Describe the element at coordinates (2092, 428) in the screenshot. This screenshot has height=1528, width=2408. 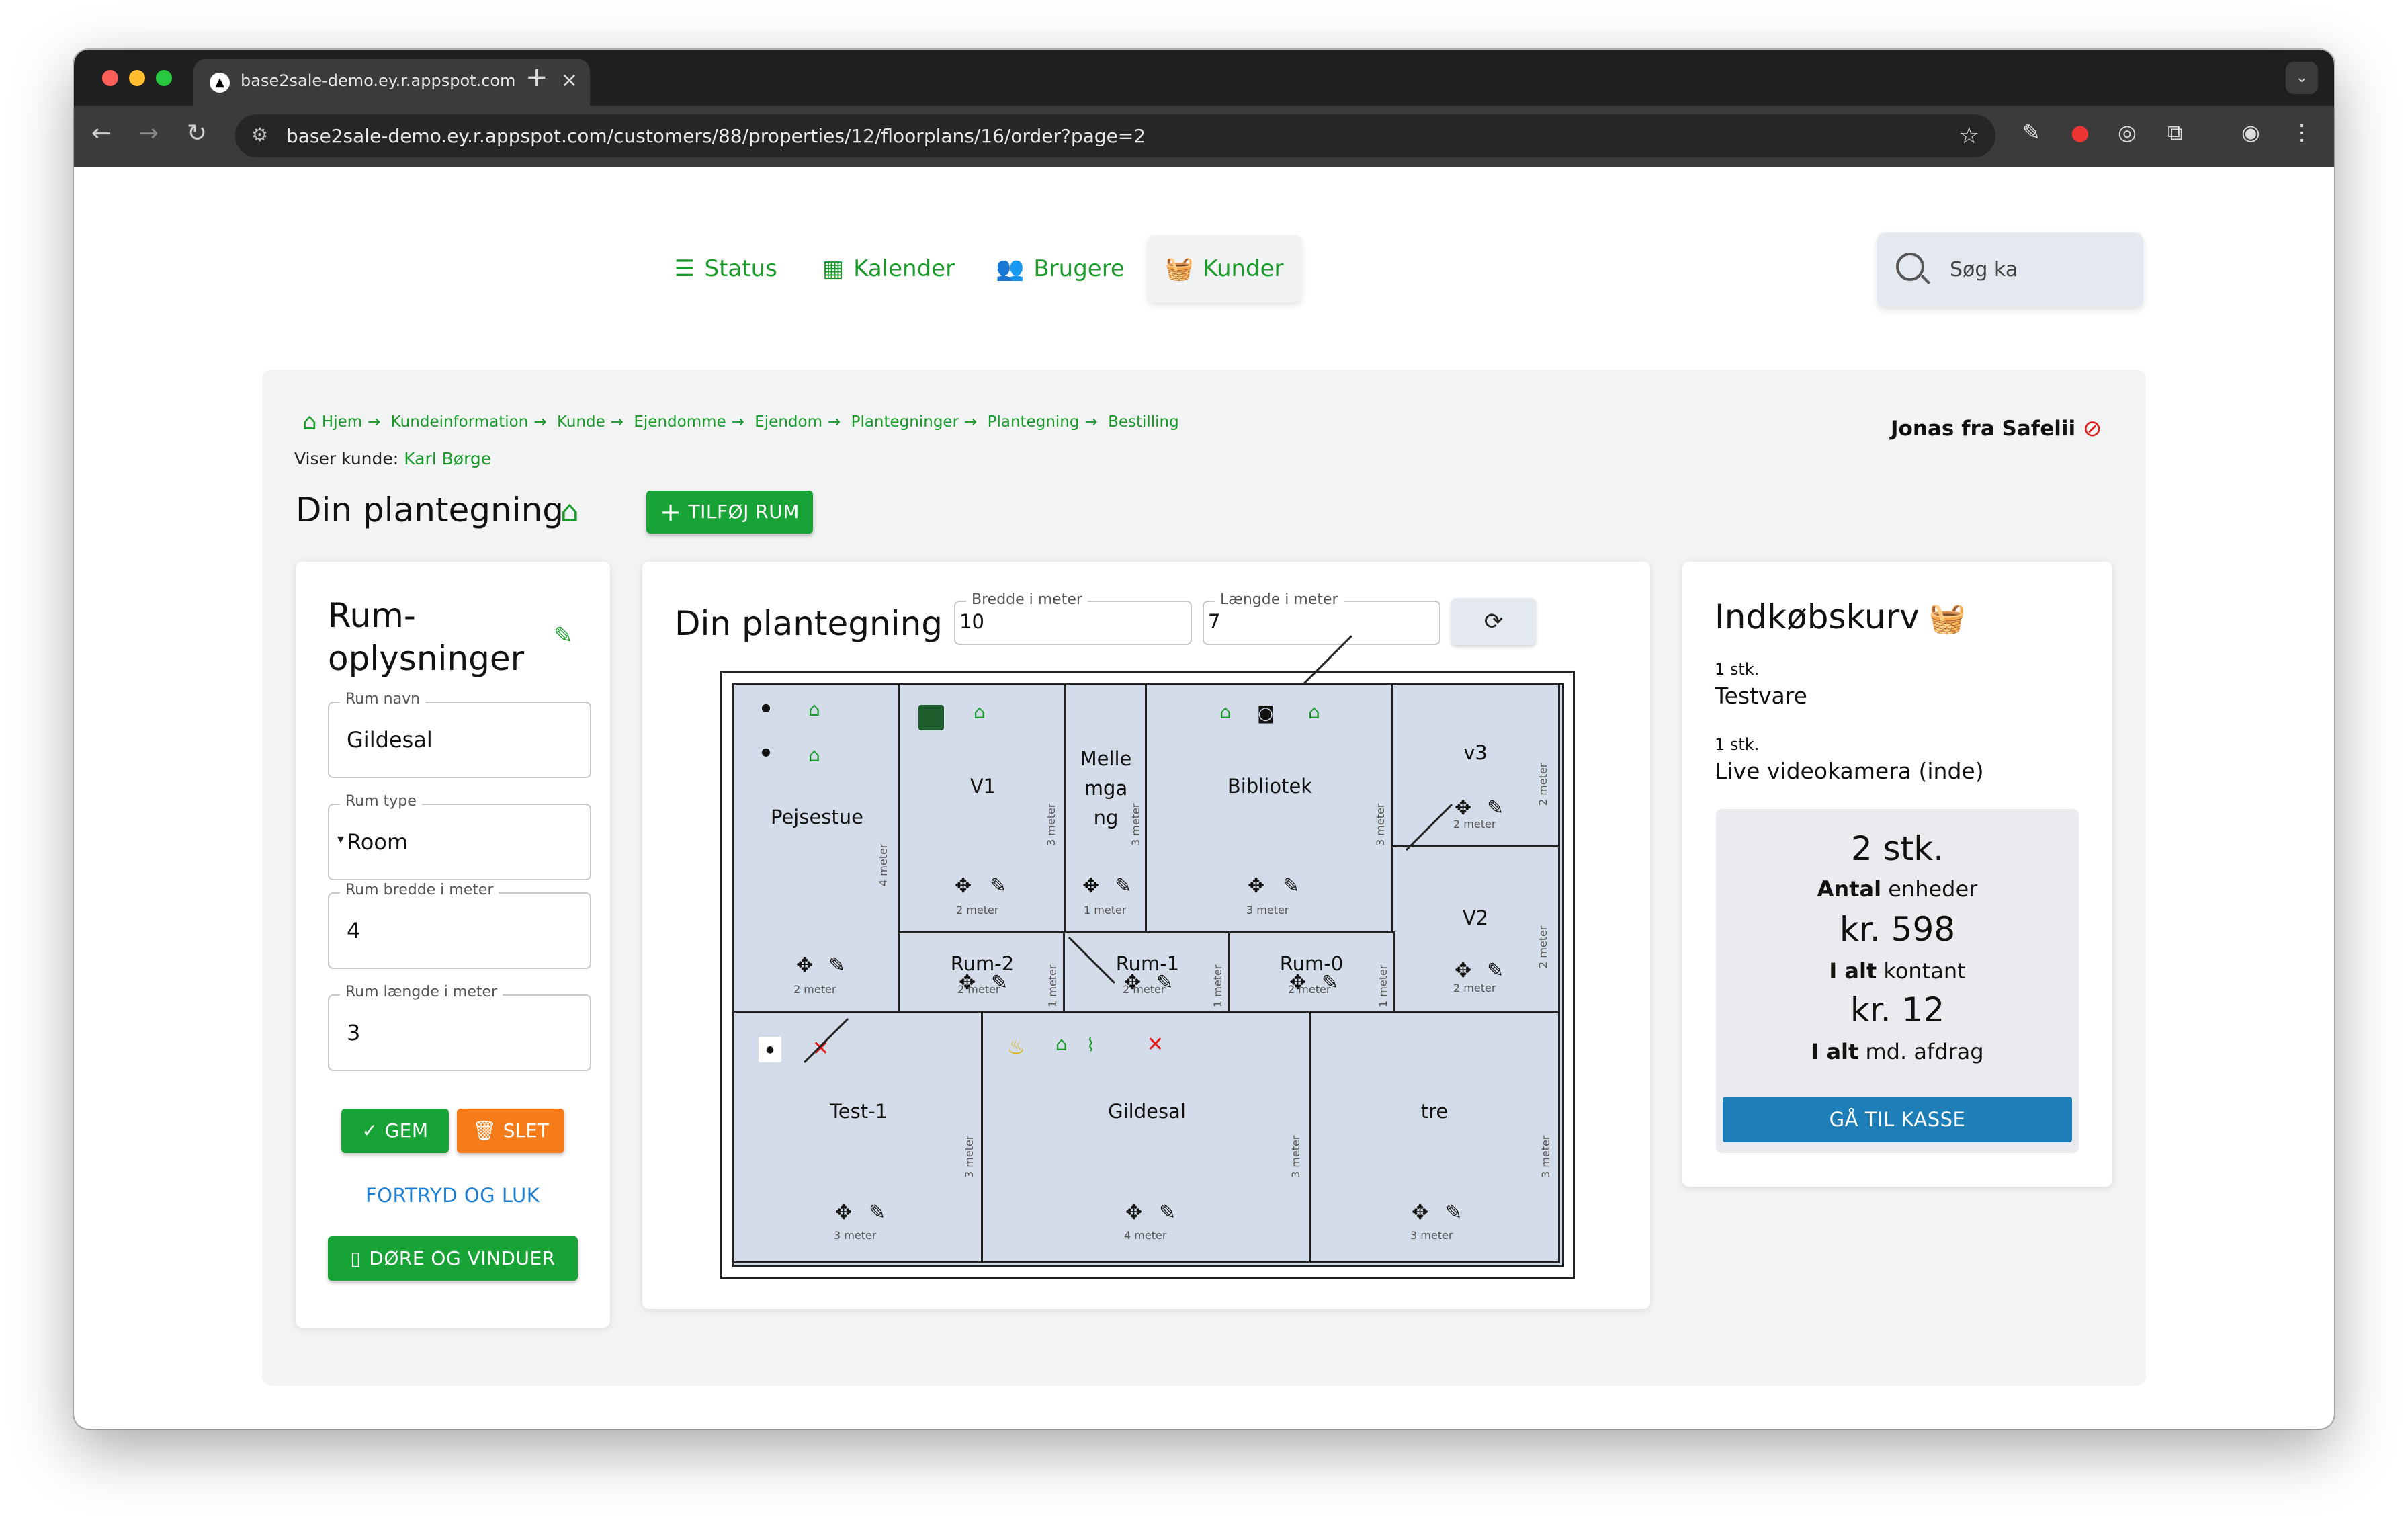
I see `user-off-icon: ⊘` at that location.